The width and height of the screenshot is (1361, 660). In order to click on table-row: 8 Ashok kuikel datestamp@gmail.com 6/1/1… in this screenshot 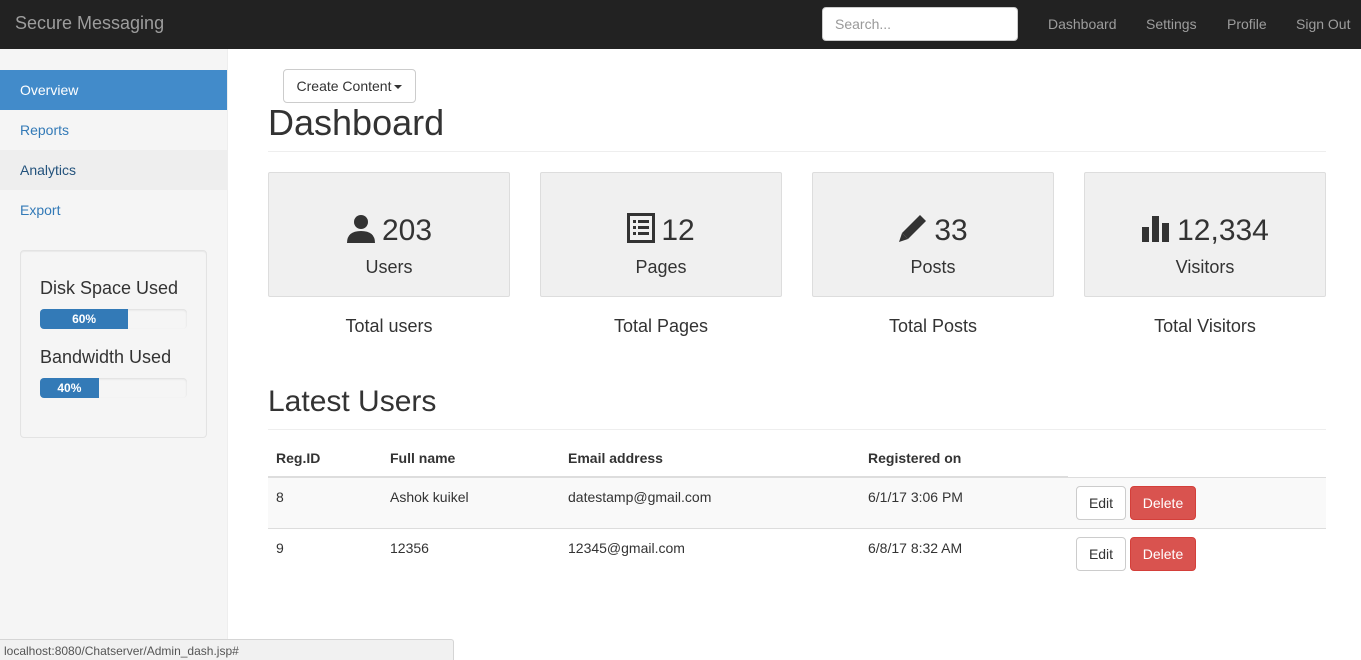, I will do `click(797, 502)`.